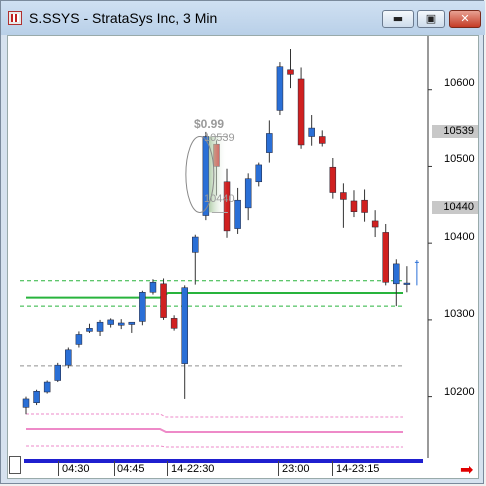  I want to click on y-axis-label: 10600, so click(459, 83).